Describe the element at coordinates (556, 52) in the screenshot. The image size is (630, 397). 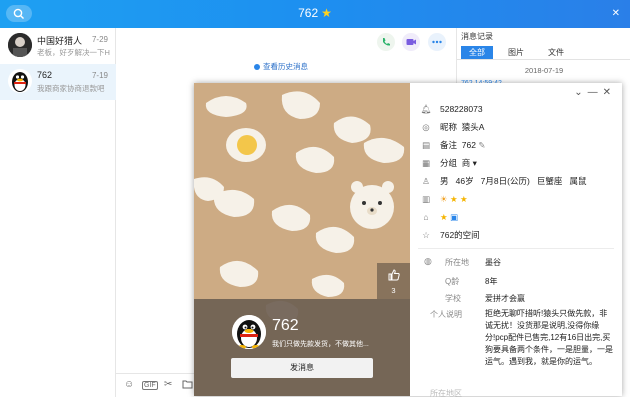
I see `tab-files: 文件` at that location.